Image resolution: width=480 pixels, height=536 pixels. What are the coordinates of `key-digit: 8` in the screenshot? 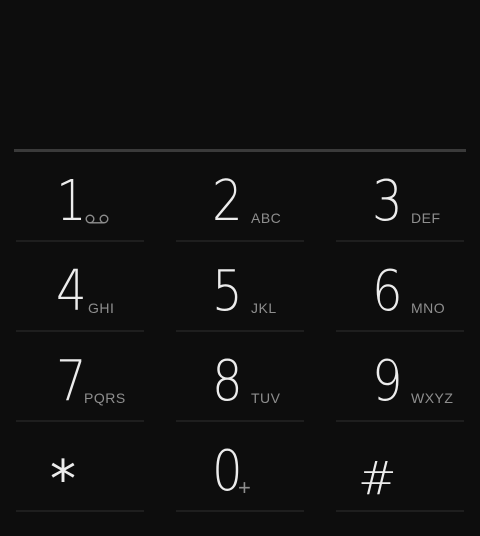 It's located at (227, 381).